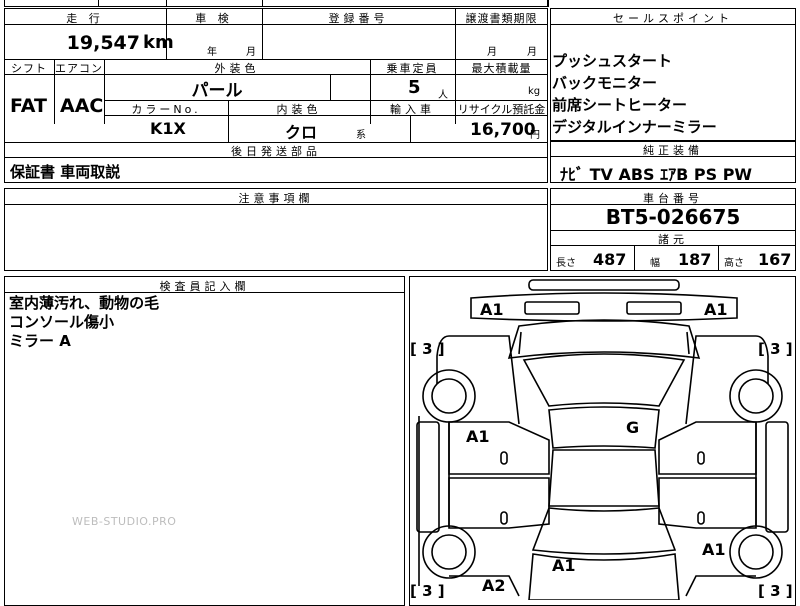  I want to click on color-no-value: K1X, so click(168, 128).